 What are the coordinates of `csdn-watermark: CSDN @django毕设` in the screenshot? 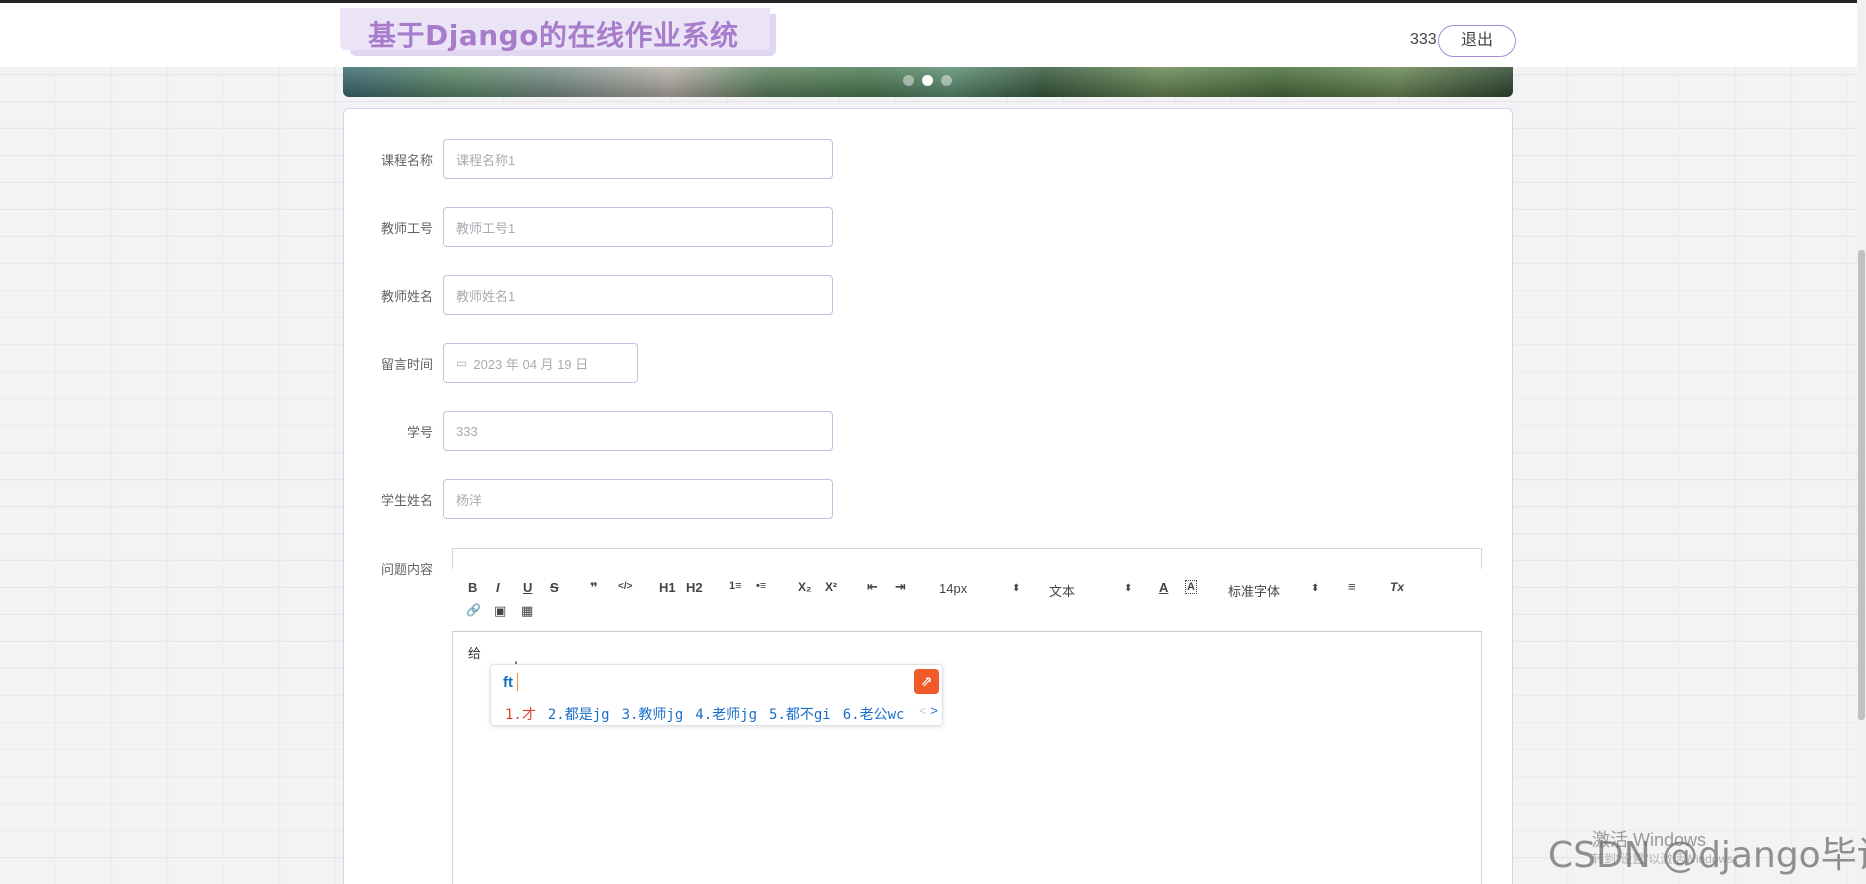 It's located at (1707, 855).